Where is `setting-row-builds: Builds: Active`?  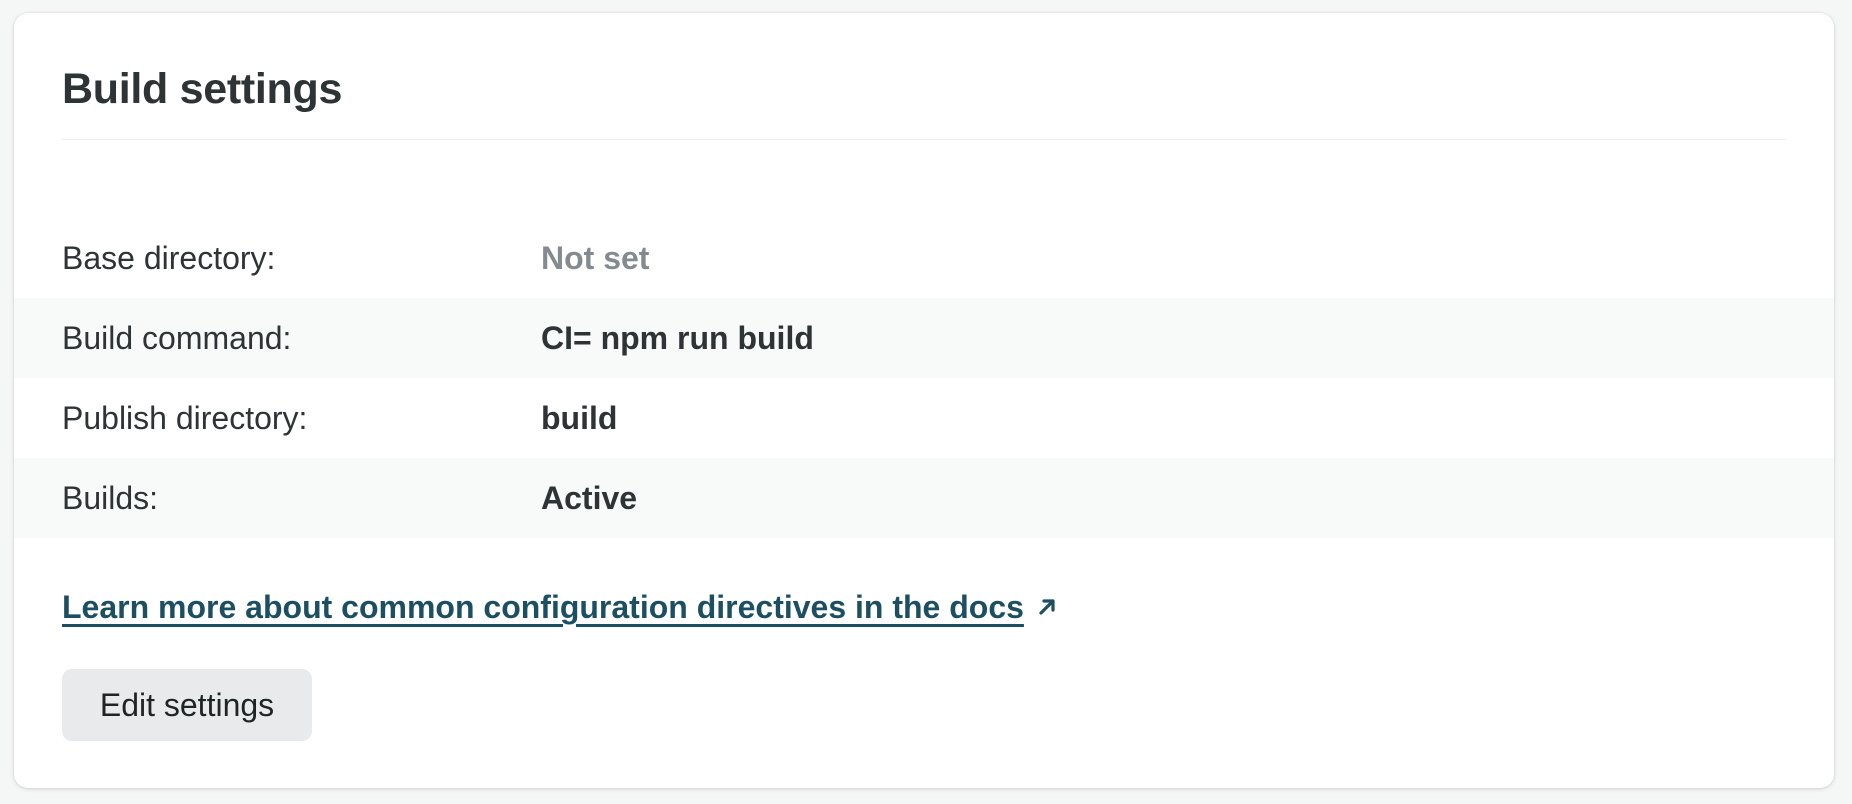
setting-row-builds: Builds: Active is located at coordinates (924, 498).